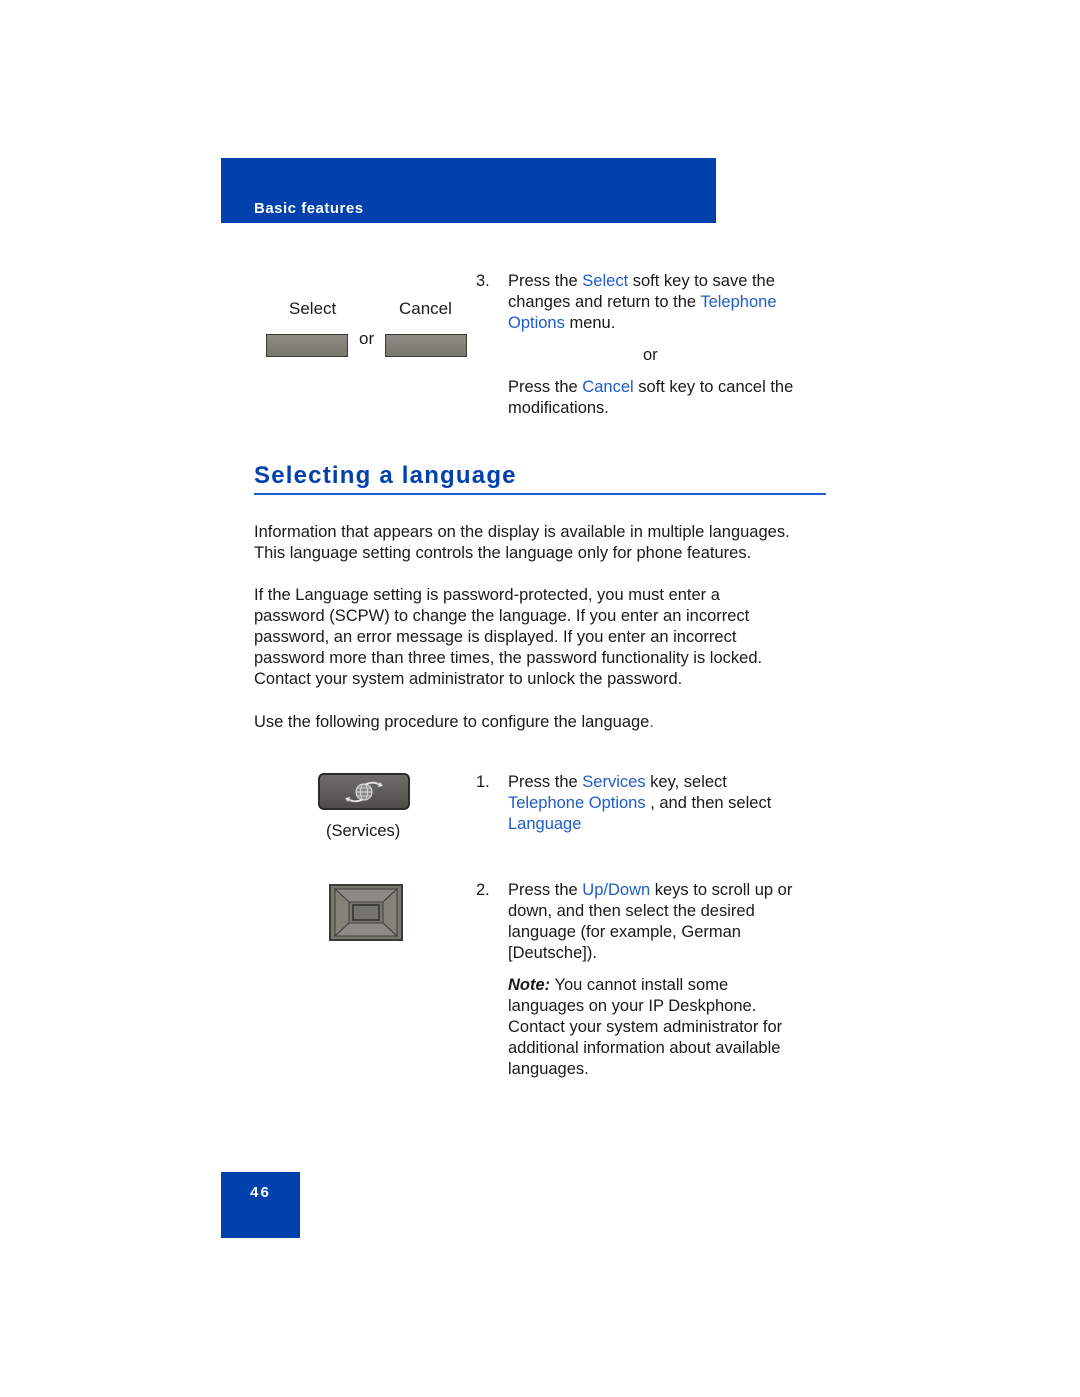  Describe the element at coordinates (425, 308) in the screenshot. I see `cancel-key-label: Cancel` at that location.